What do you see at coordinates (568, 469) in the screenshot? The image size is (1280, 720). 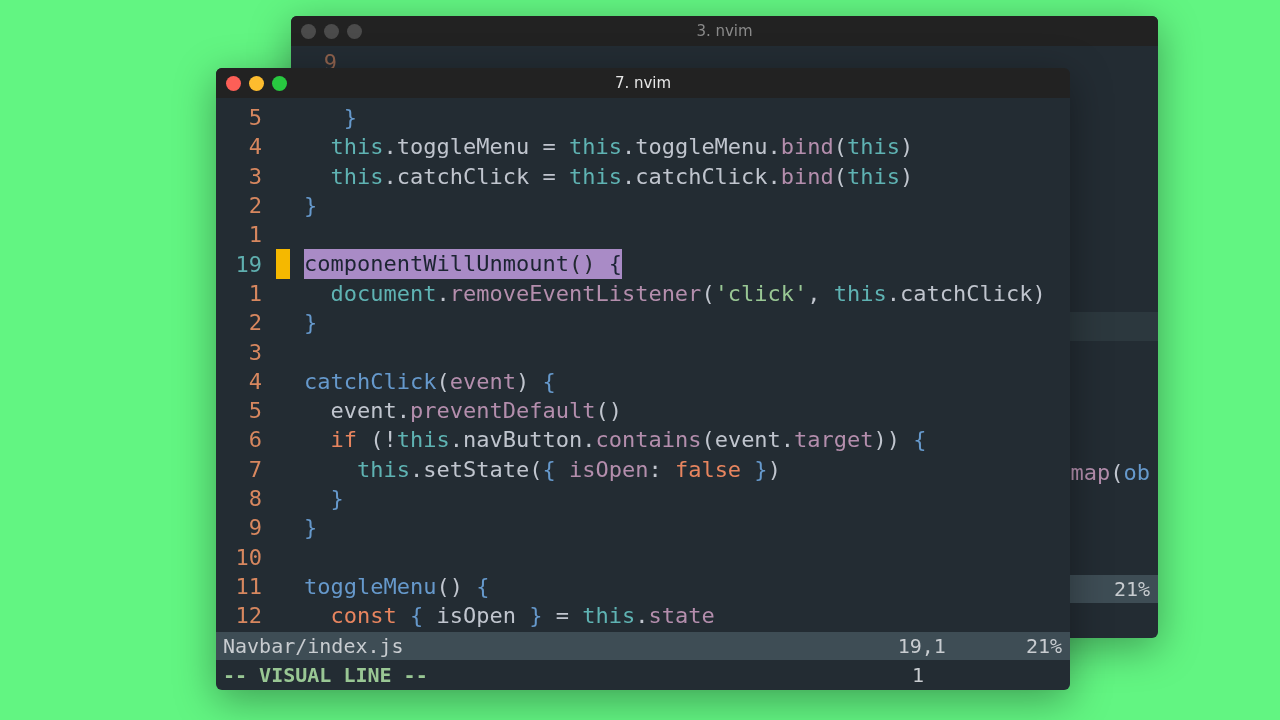 I see `code-line: this.setState({ isOpen: false })` at bounding box center [568, 469].